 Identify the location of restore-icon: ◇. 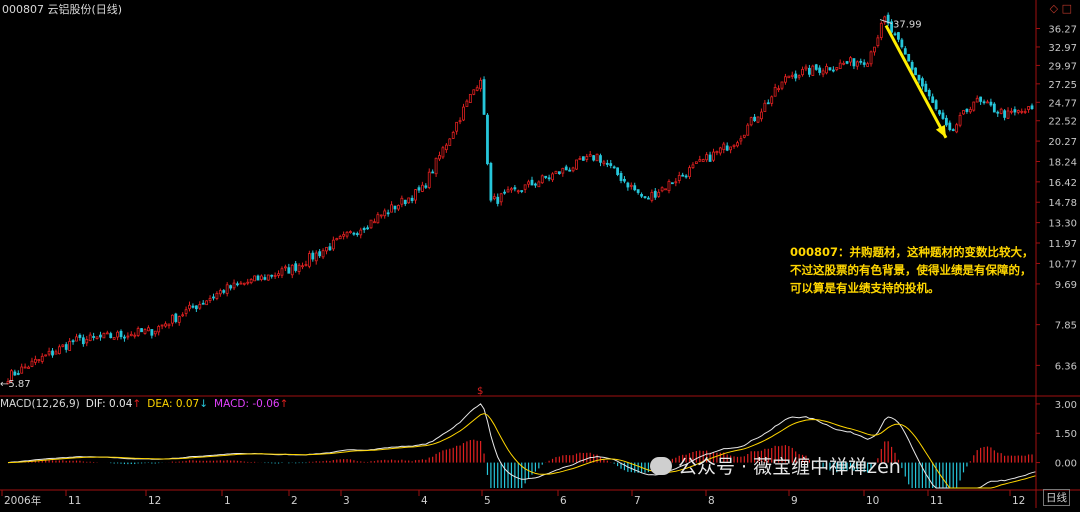
(1054, 8).